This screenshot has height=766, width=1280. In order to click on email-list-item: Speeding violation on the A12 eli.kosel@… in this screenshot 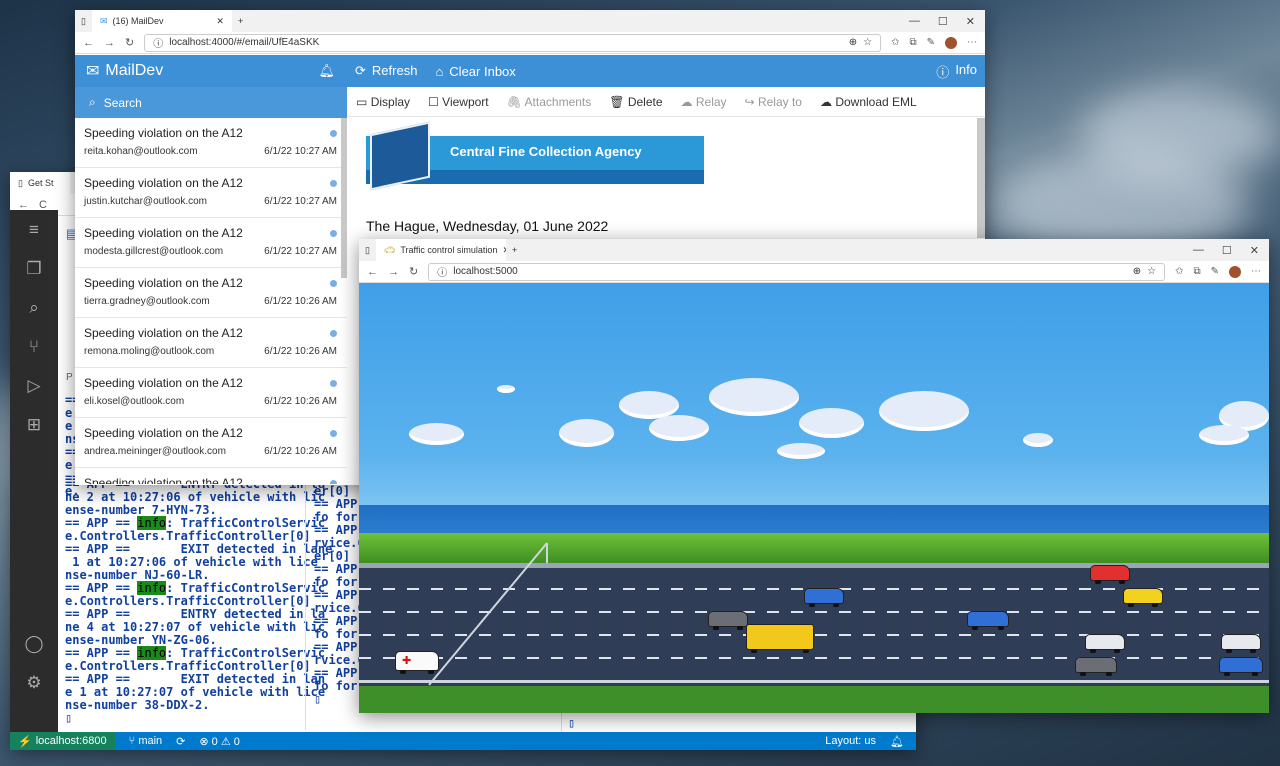, I will do `click(211, 393)`.